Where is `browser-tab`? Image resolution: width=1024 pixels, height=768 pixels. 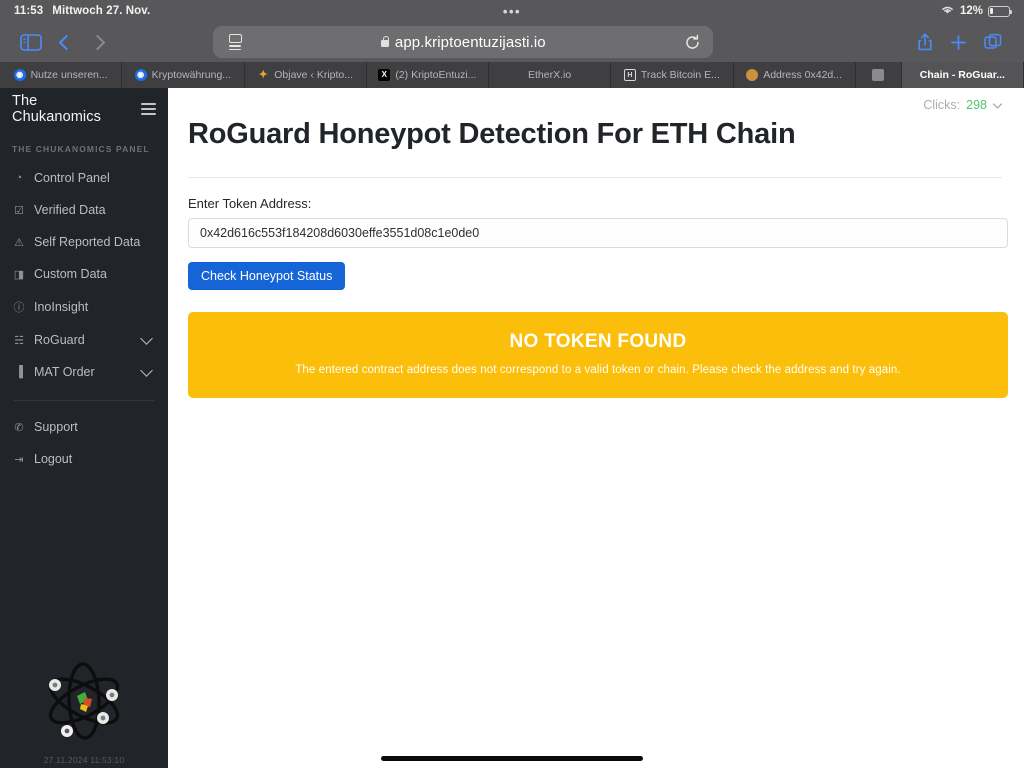
browser-tab is located at coordinates (879, 75).